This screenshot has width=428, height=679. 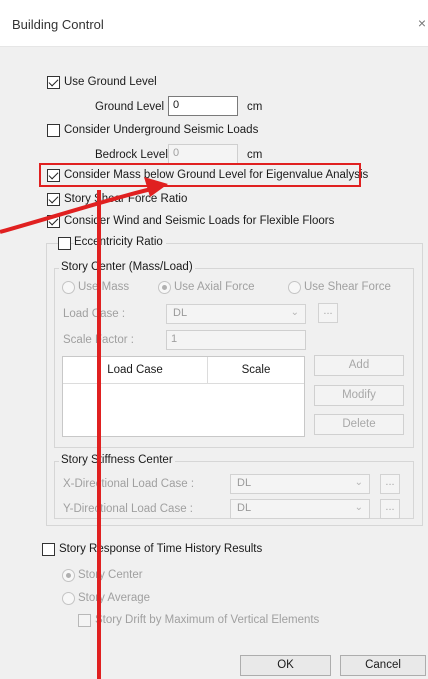 What do you see at coordinates (80, 209) in the screenshot?
I see `annotation-arrow-curve` at bounding box center [80, 209].